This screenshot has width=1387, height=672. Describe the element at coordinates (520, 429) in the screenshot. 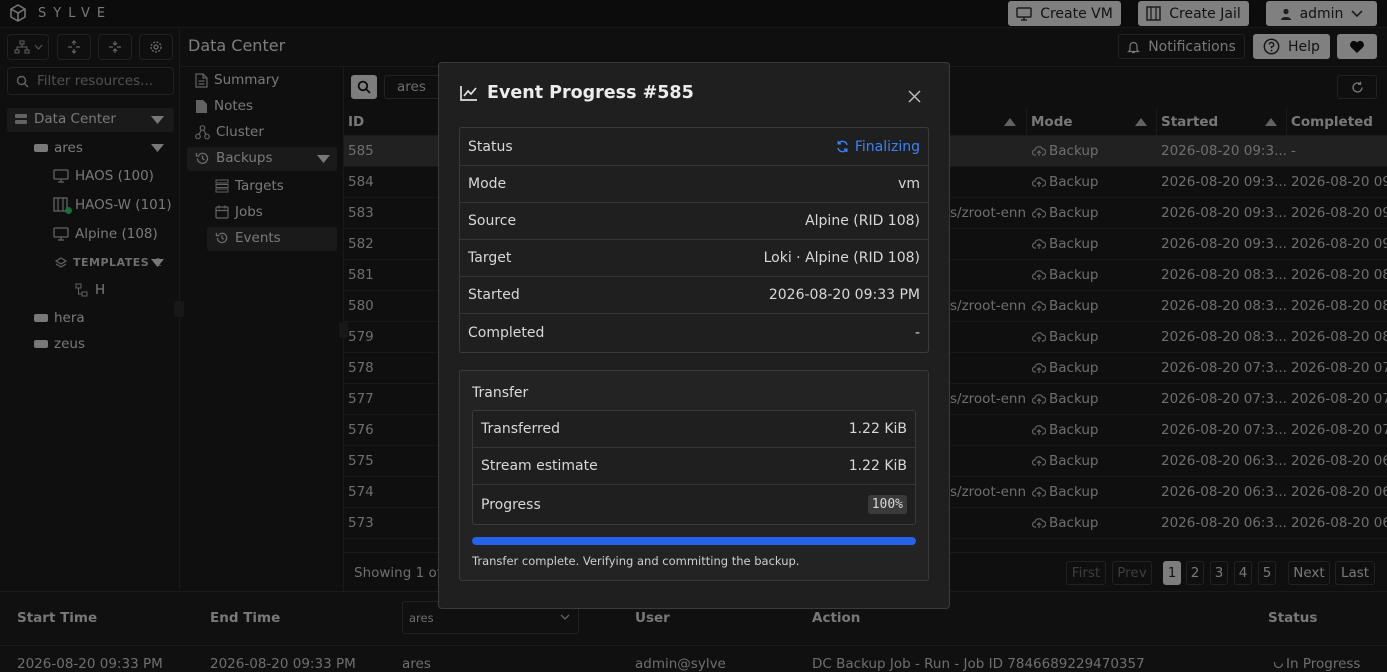

I see `stat-label: Transferred` at that location.